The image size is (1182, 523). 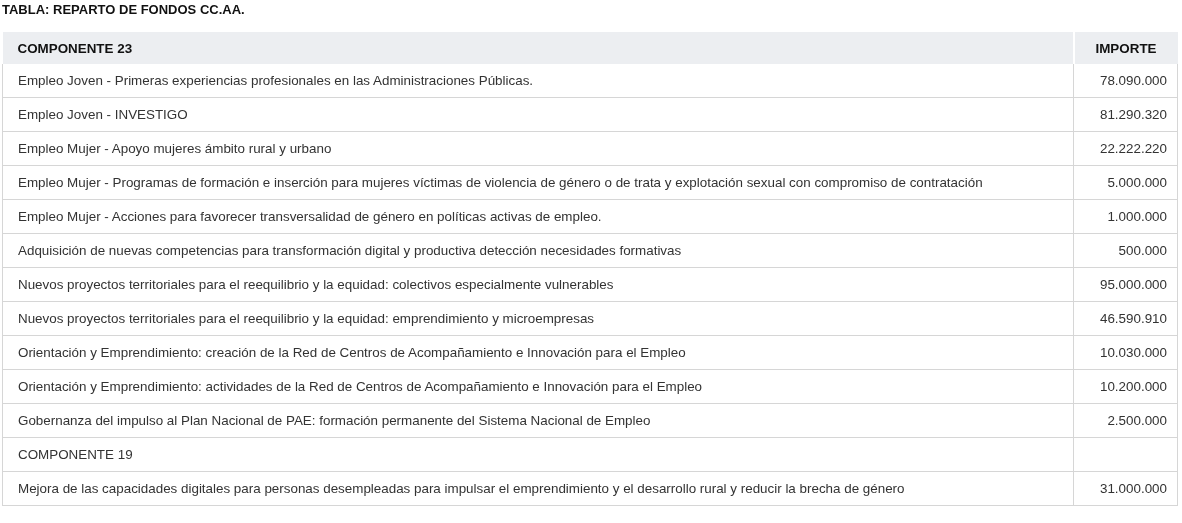 I want to click on table-title: TABLA: REPARTO DE FONDOS CC.AA., so click(x=123, y=9).